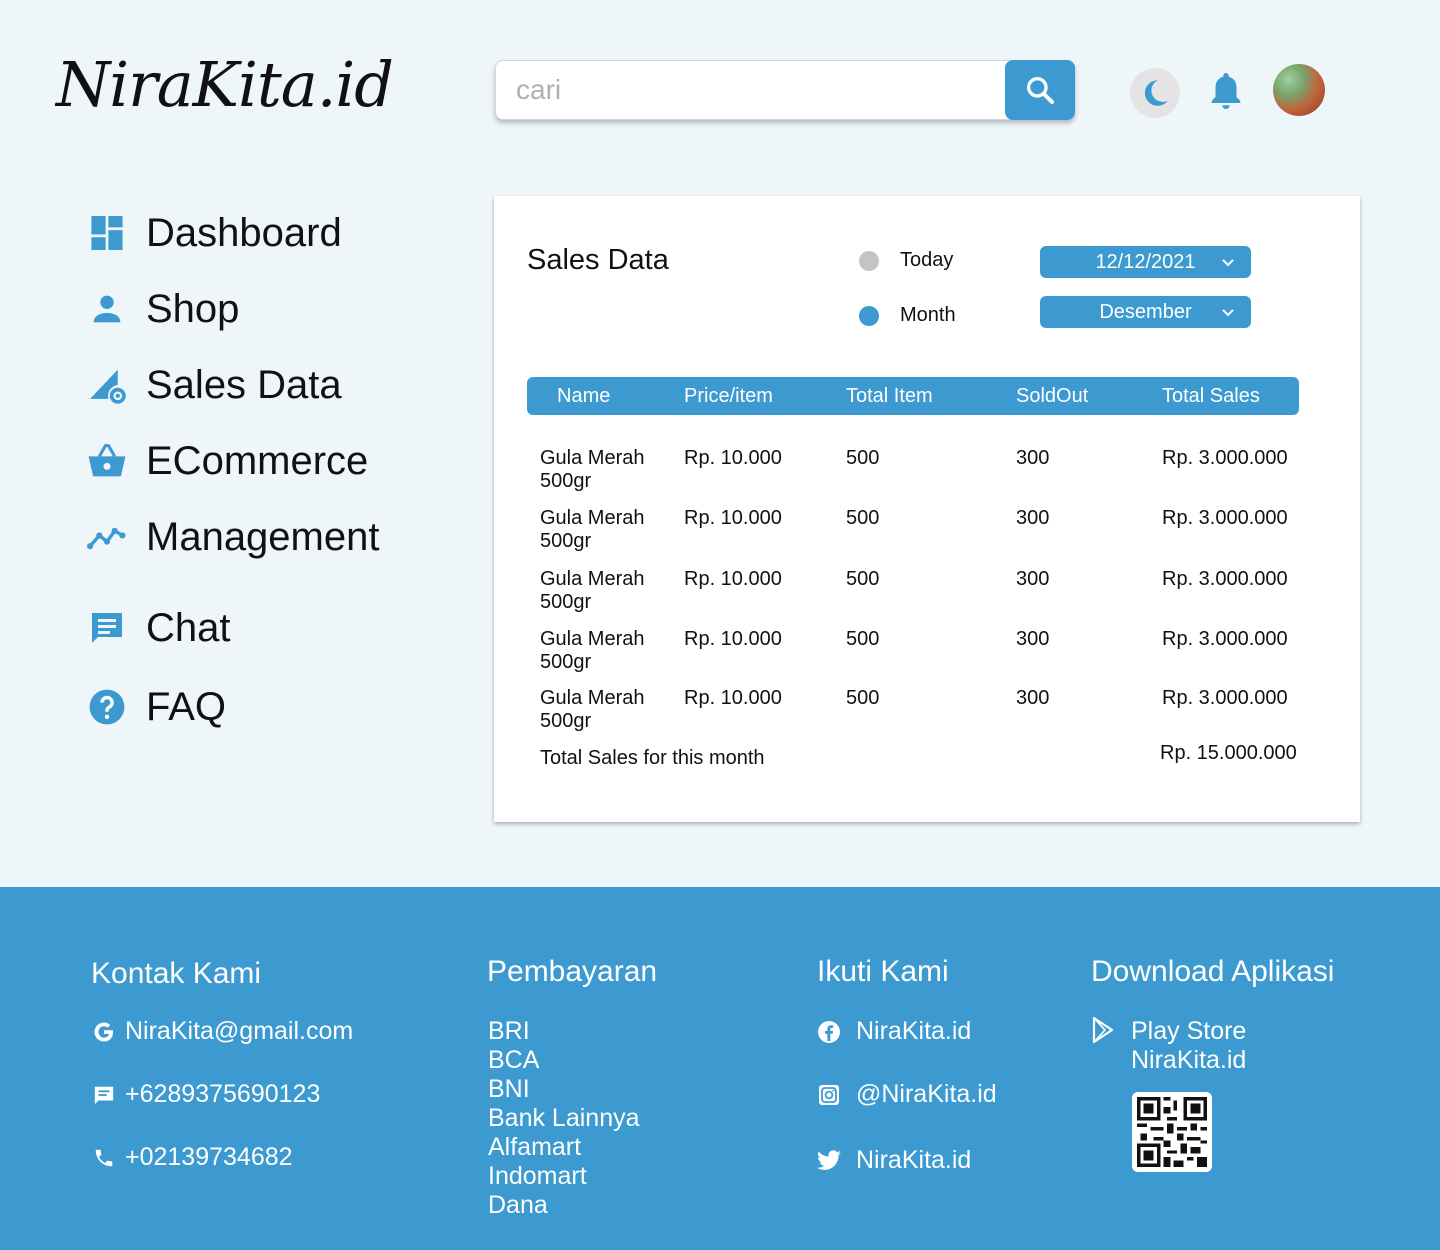 The image size is (1440, 1250). I want to click on basket-icon, so click(107, 461).